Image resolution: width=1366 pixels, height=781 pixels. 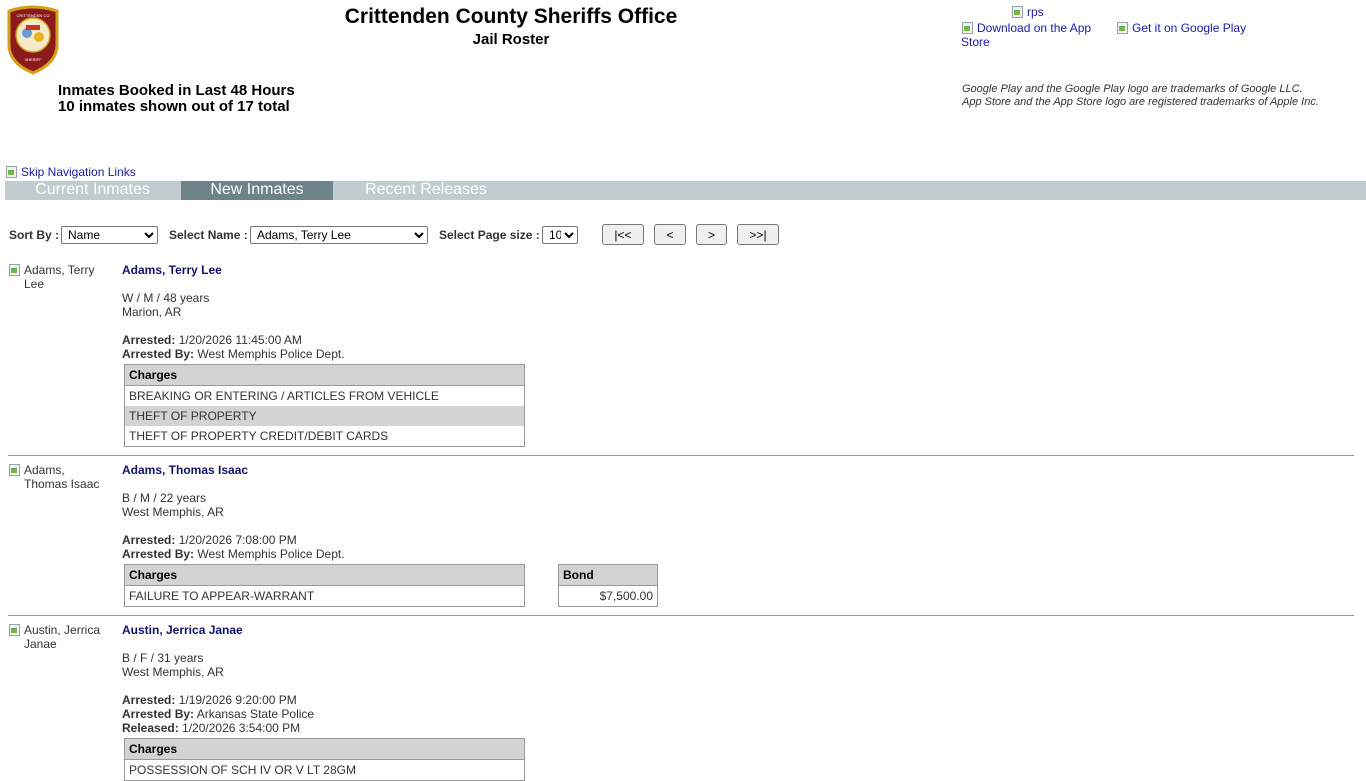 What do you see at coordinates (222, 596) in the screenshot?
I see `charge-item: FAILURE TO APPEAR-WARRANT` at bounding box center [222, 596].